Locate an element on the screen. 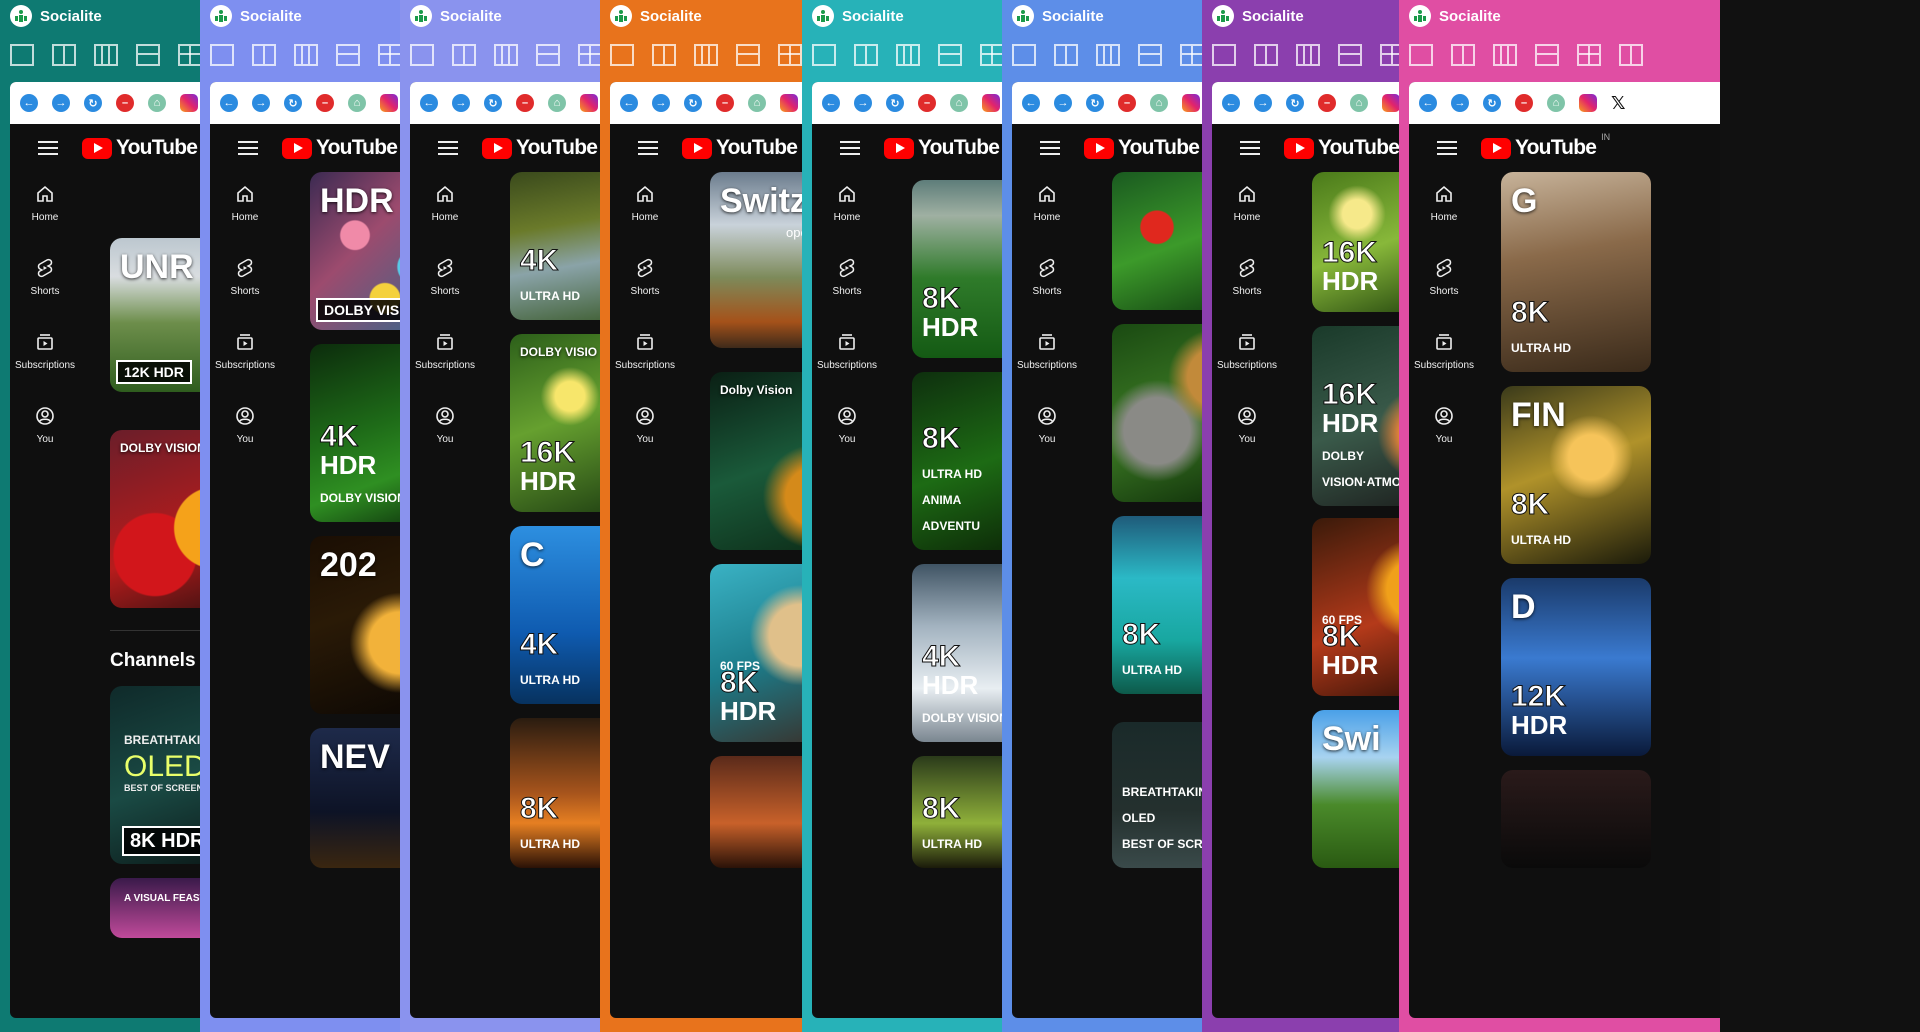 The width and height of the screenshot is (1920, 1032). video-thumbnail: 8K ULTRA HD ANIMA ADVENTU is located at coordinates (957, 461).